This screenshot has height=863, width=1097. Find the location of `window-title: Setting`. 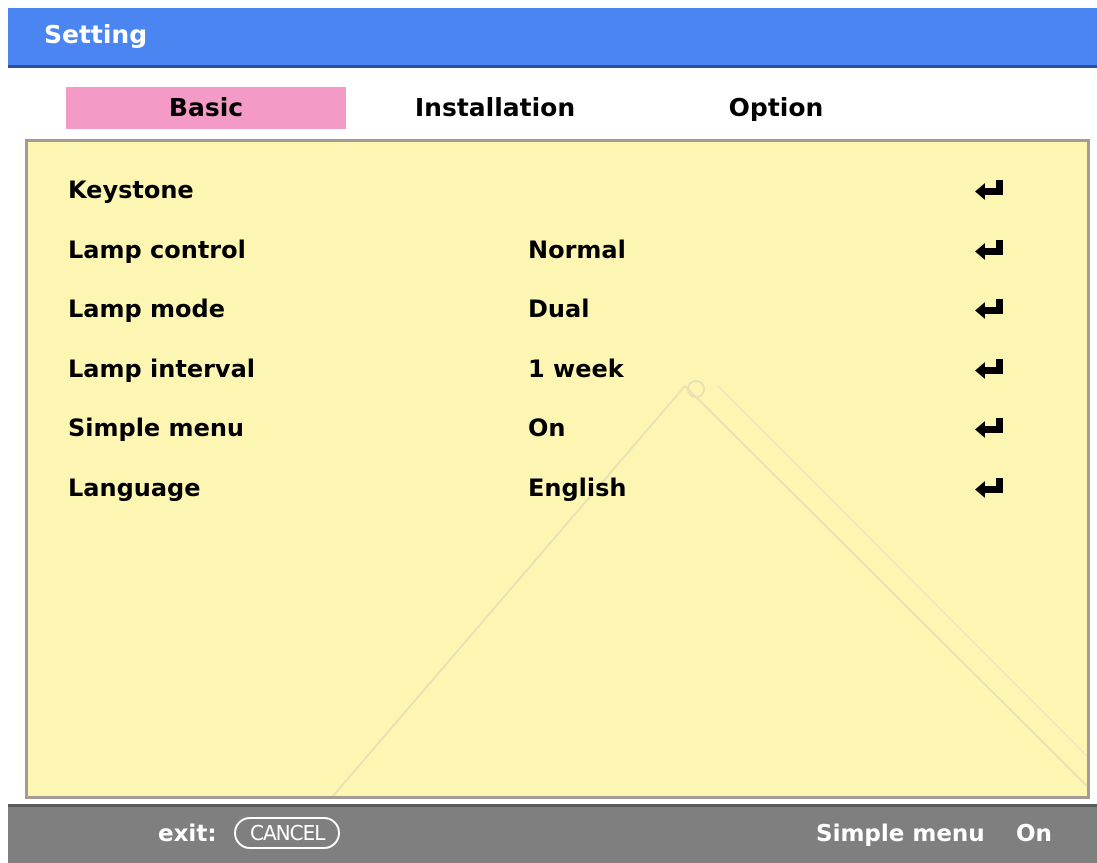

window-title: Setting is located at coordinates (96, 34).